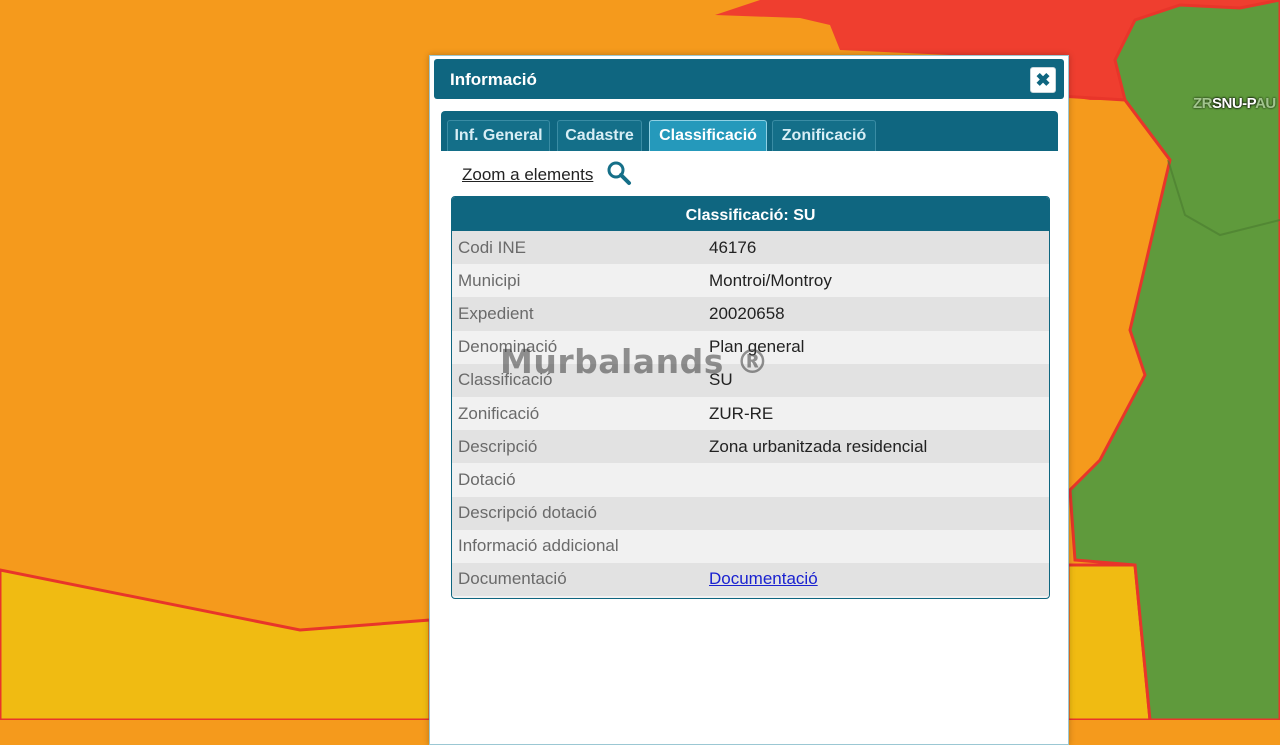 Image resolution: width=1280 pixels, height=745 pixels. What do you see at coordinates (733, 247) in the screenshot?
I see `row-value: 46176` at bounding box center [733, 247].